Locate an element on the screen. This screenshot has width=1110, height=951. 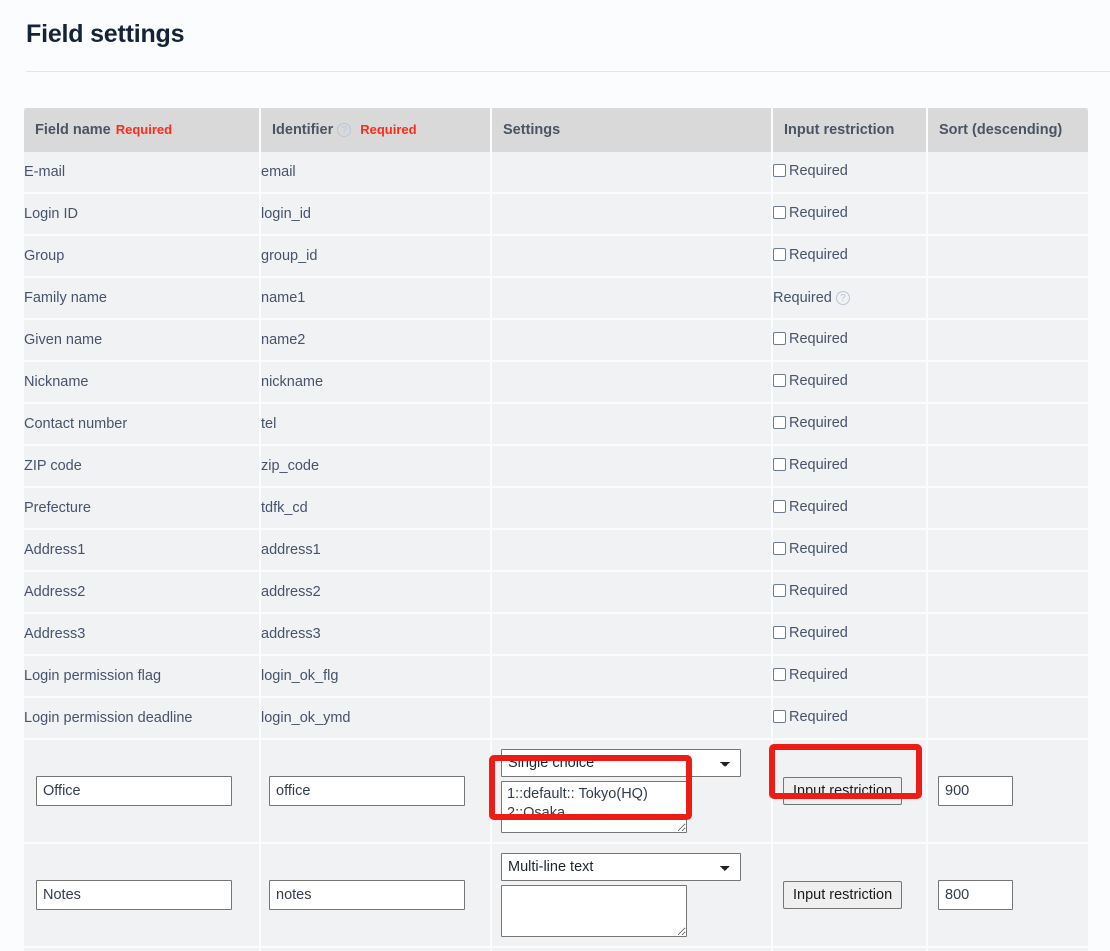
choices-textarea: 1::default:: Tokyo(HQ) 2::Osaka is located at coordinates (594, 807).